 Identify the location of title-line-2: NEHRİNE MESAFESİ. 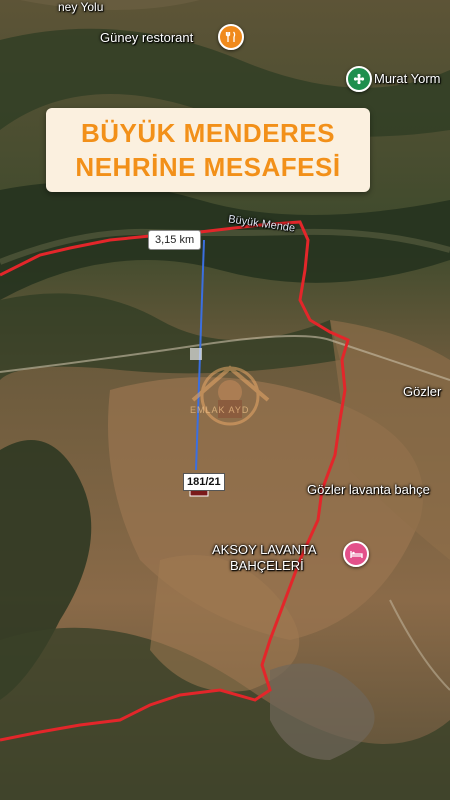
(208, 167).